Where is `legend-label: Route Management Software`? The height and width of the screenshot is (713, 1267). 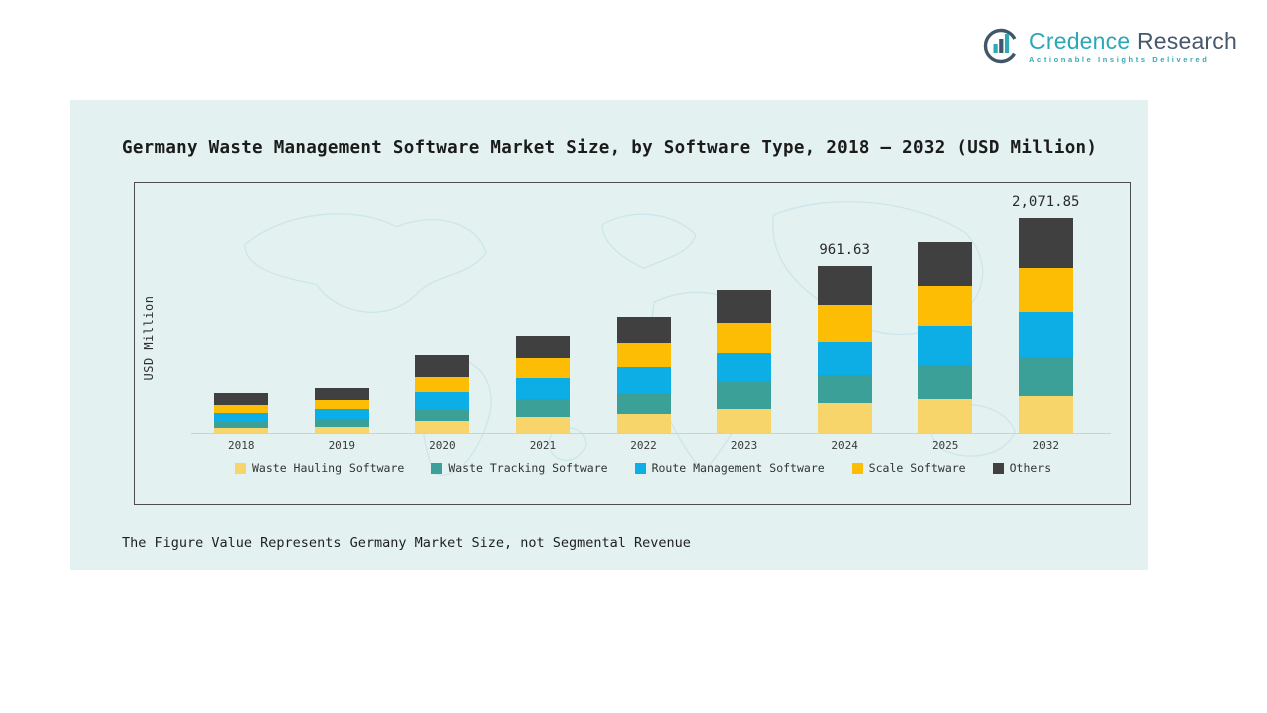 legend-label: Route Management Software is located at coordinates (738, 468).